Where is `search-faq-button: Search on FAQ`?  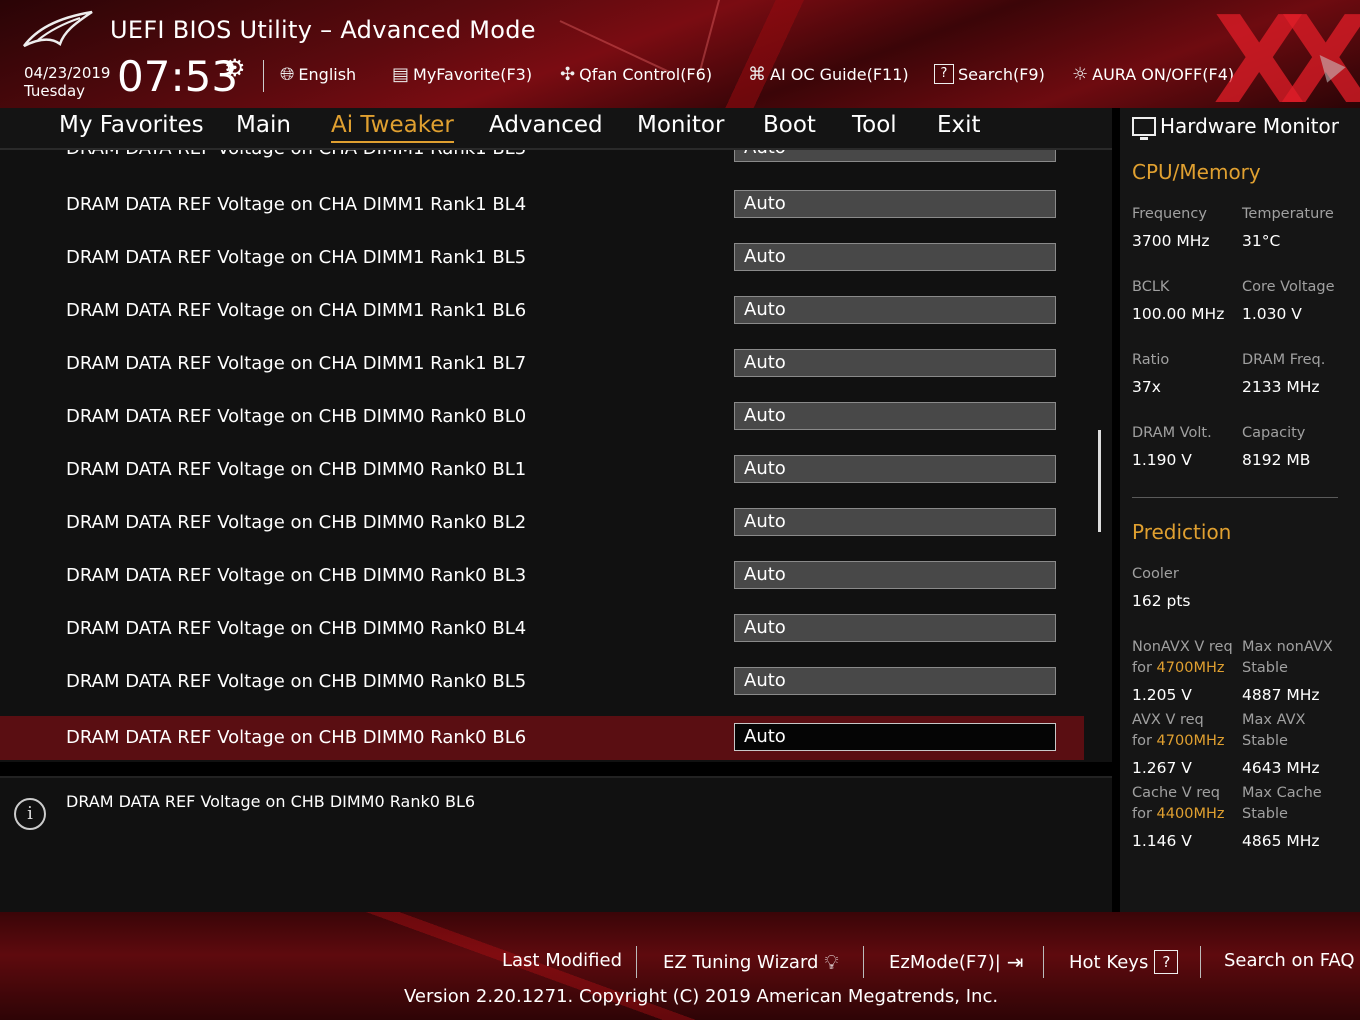
search-faq-button: Search on FAQ is located at coordinates (1289, 960).